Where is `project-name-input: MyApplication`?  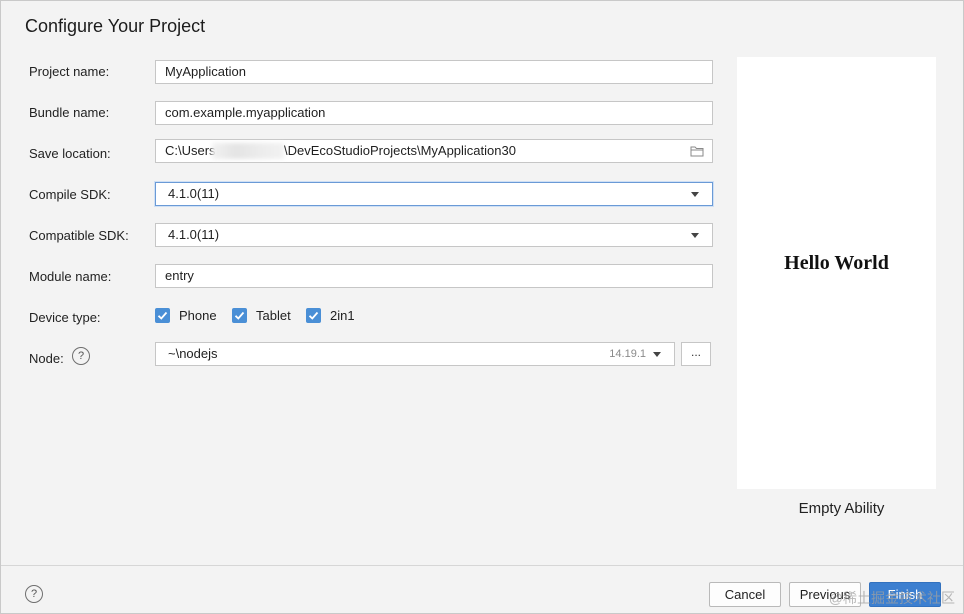 project-name-input: MyApplication is located at coordinates (434, 72).